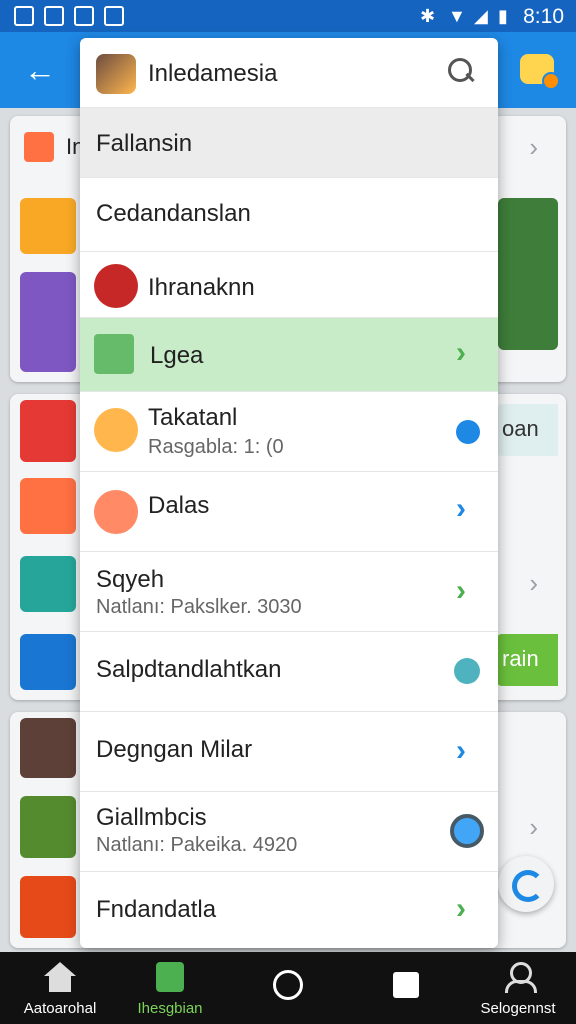 The height and width of the screenshot is (1024, 576). I want to click on app-logo, so click(116, 74).